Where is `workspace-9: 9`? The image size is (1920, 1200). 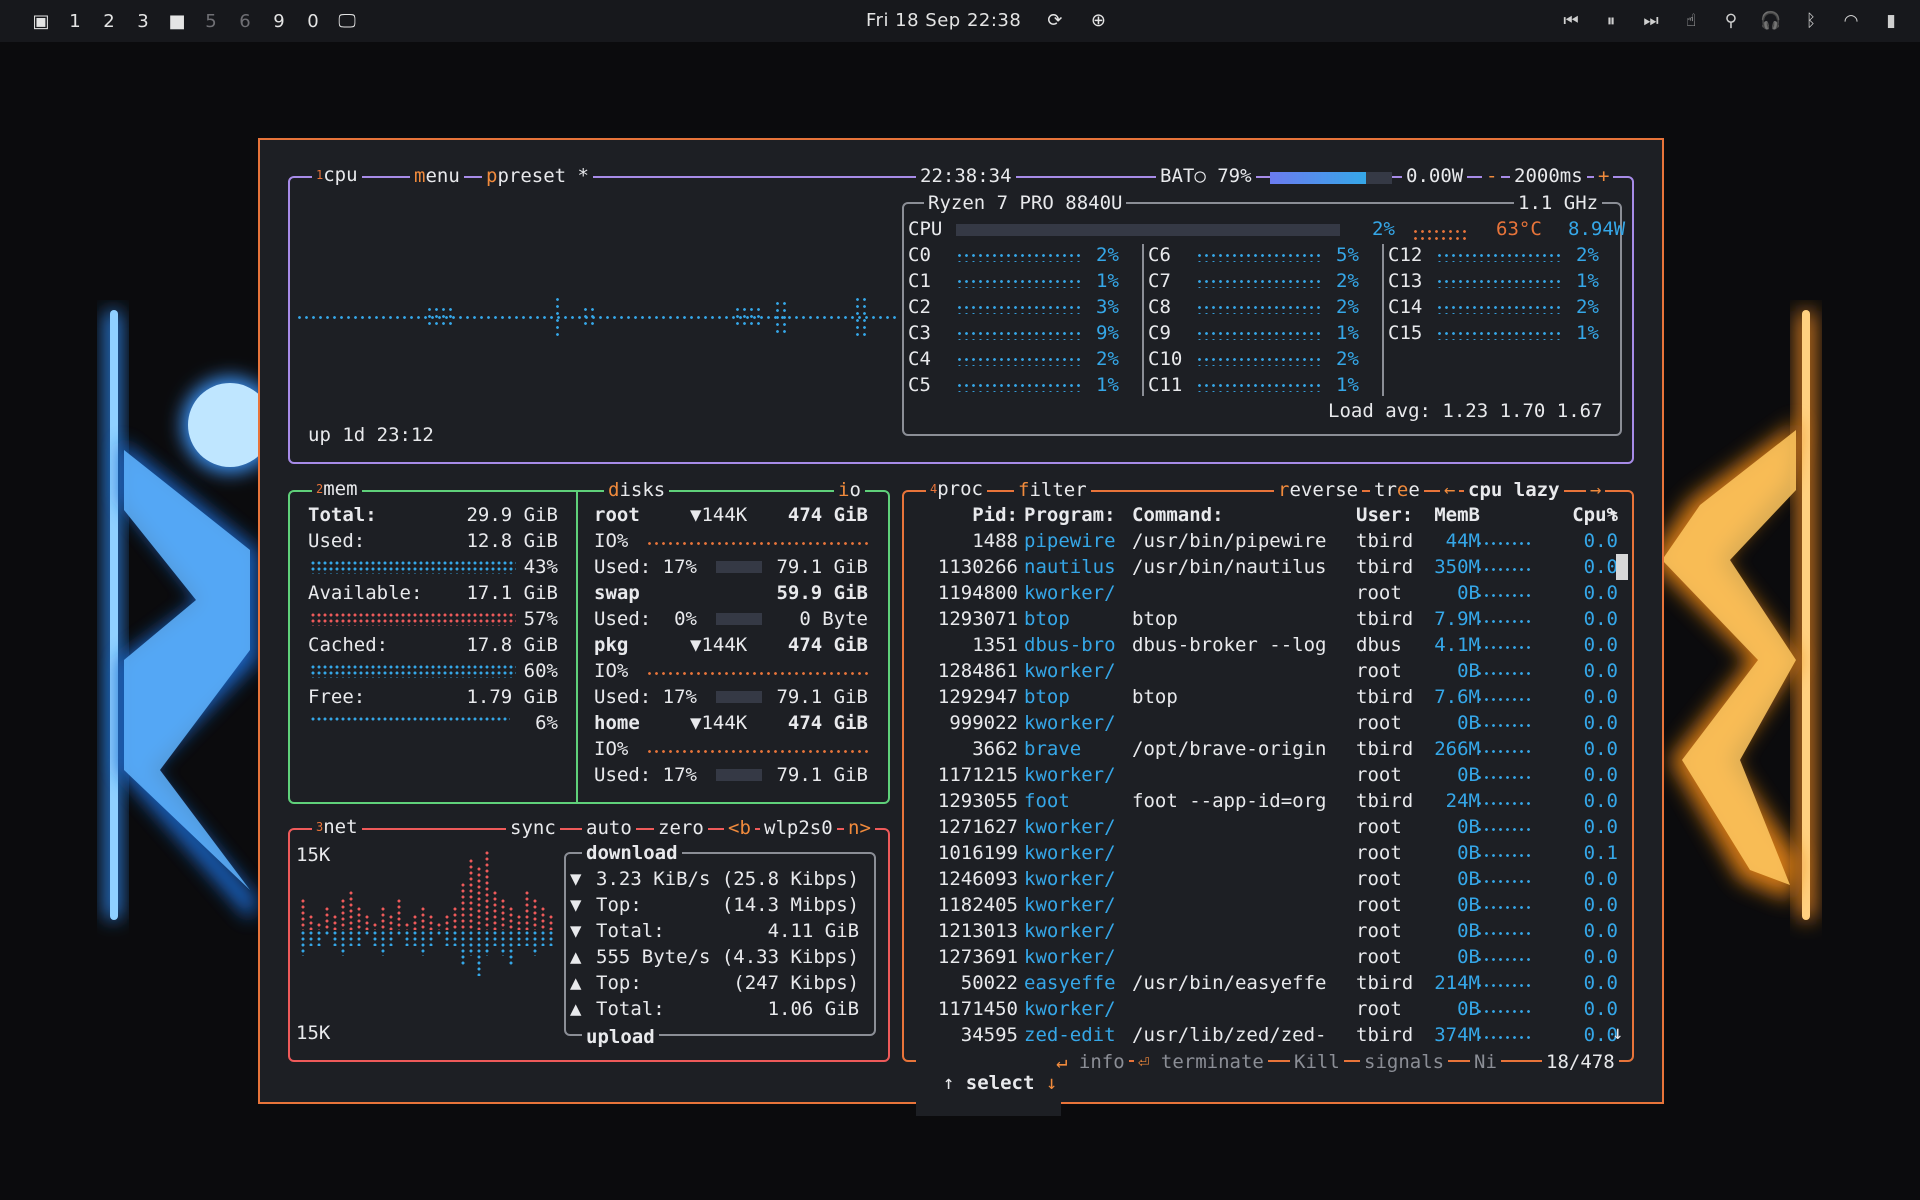
workspace-9: 9 is located at coordinates (279, 21).